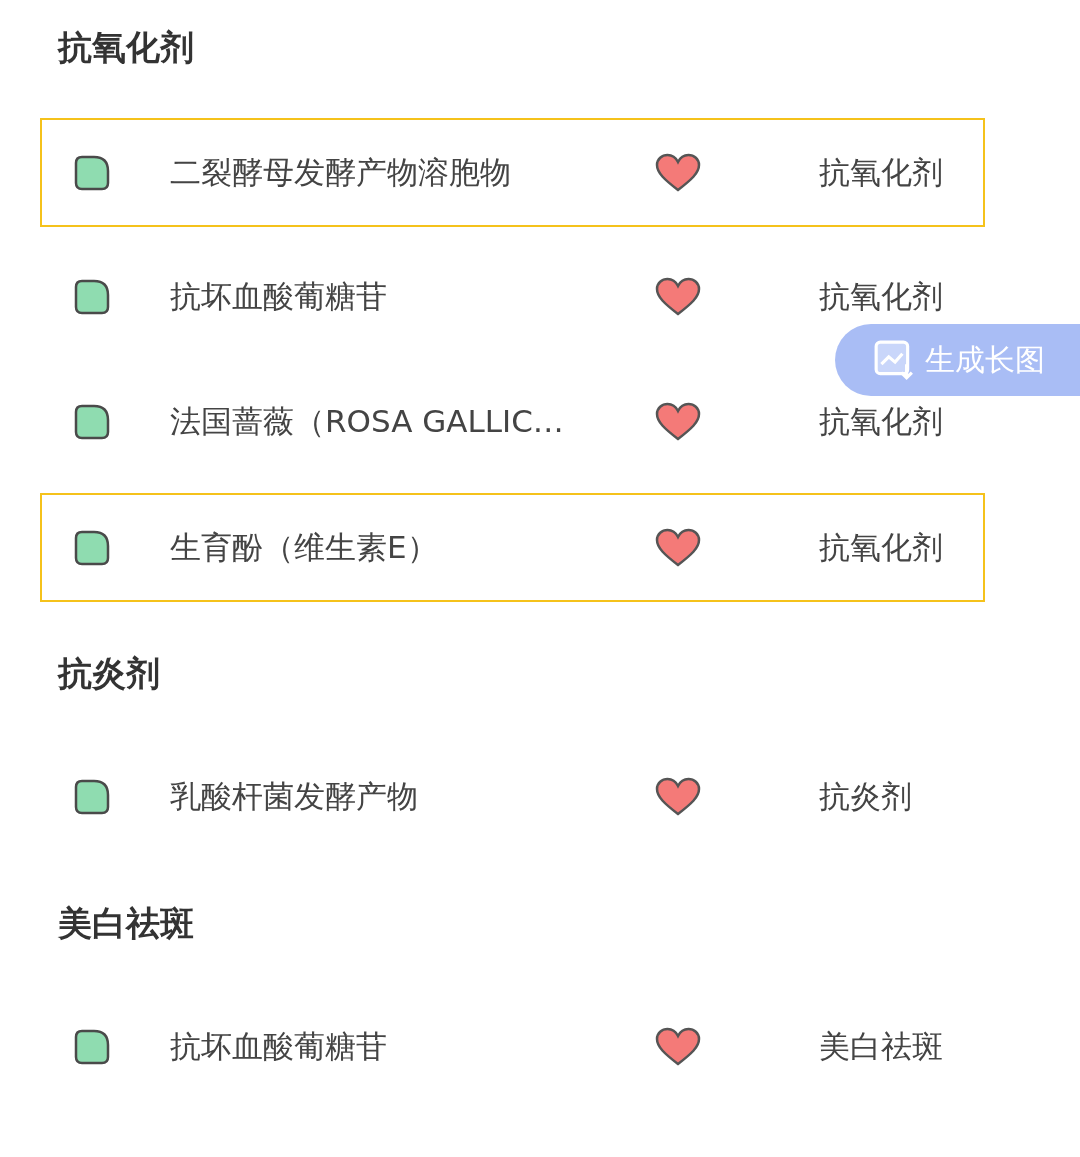 The height and width of the screenshot is (1157, 1080). I want to click on ingredient-row: 法国蔷薇（ROSA GALLIC… 抗氧化剂, so click(512, 422).